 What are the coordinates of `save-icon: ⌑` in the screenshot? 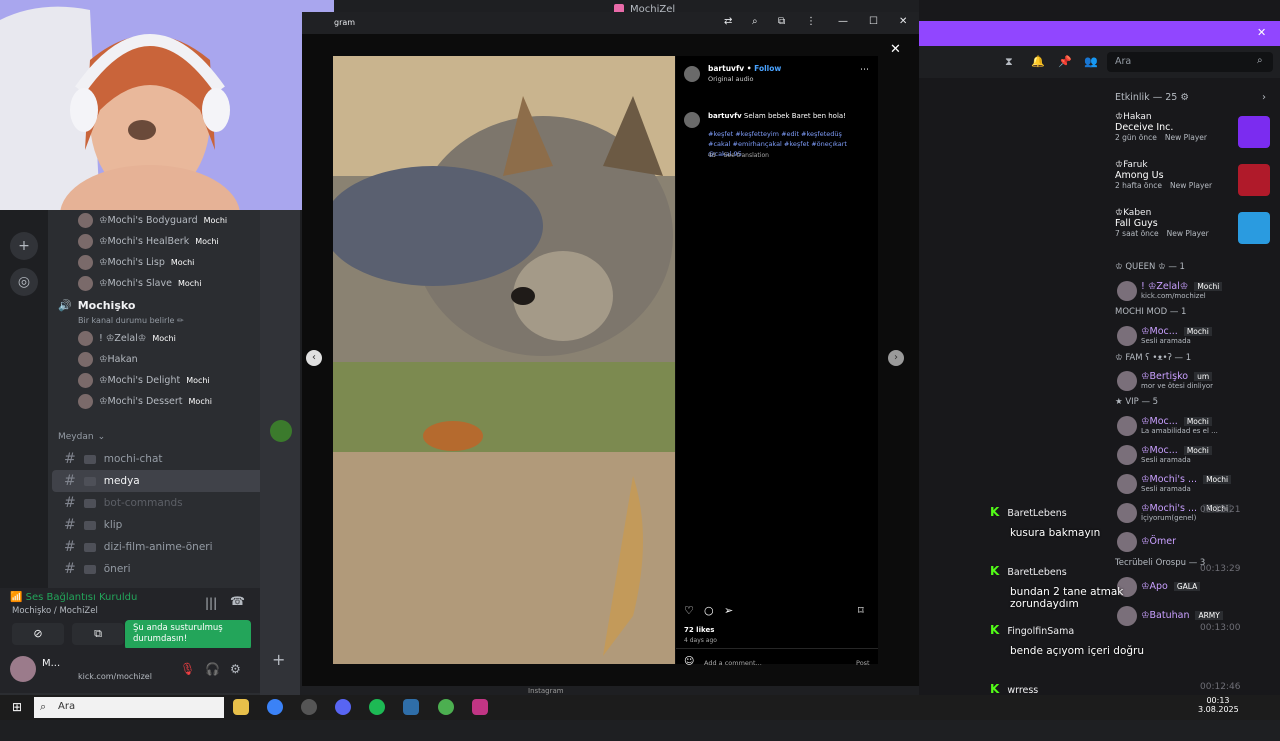 It's located at (861, 610).